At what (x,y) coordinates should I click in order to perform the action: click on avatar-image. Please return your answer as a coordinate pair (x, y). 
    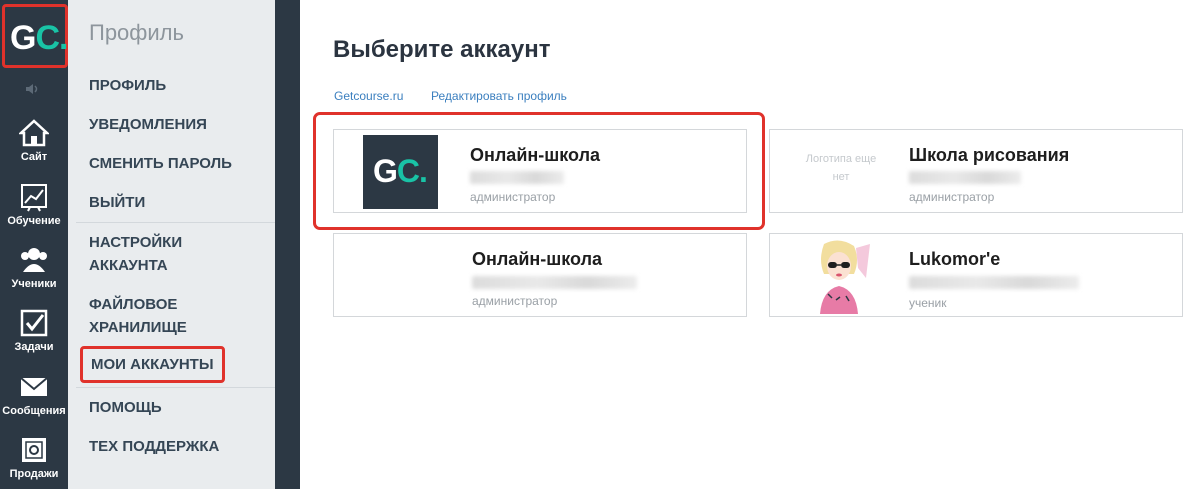
    Looking at the image, I should click on (845, 277).